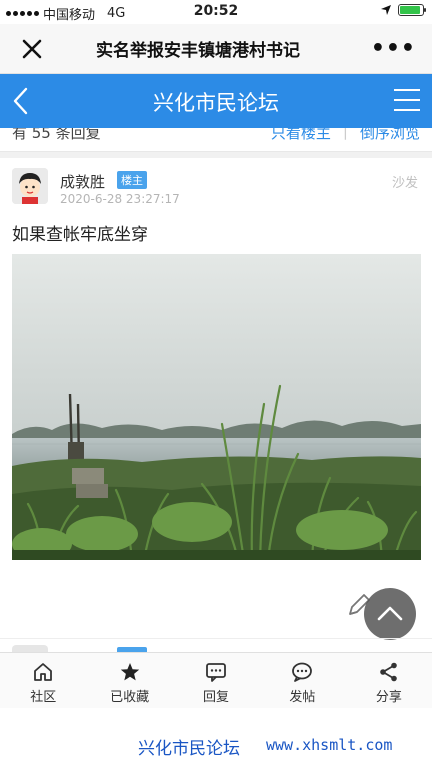 This screenshot has height=768, width=432. I want to click on reply-bar: 有 55 条回复 只看楼主 | 倒序浏览, so click(216, 140).